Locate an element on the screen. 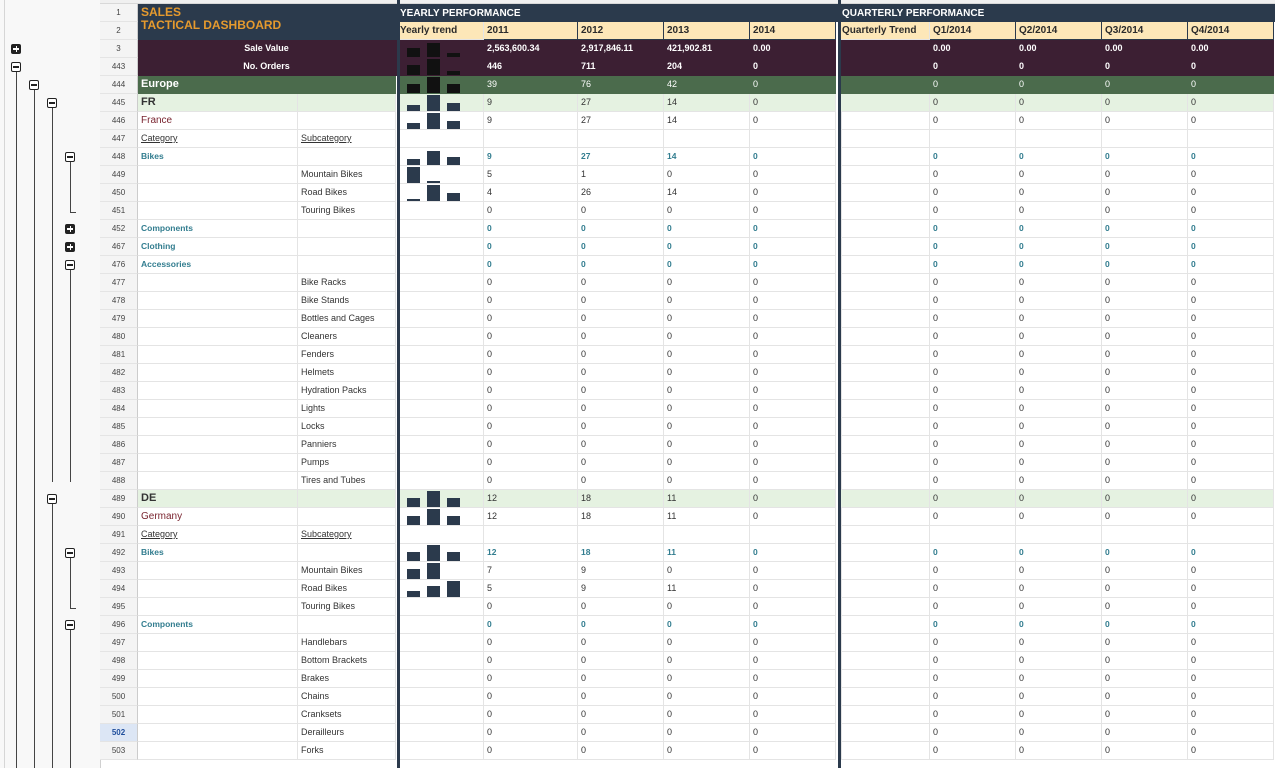 This screenshot has height=768, width=1275. row-header: 451 is located at coordinates (119, 211).